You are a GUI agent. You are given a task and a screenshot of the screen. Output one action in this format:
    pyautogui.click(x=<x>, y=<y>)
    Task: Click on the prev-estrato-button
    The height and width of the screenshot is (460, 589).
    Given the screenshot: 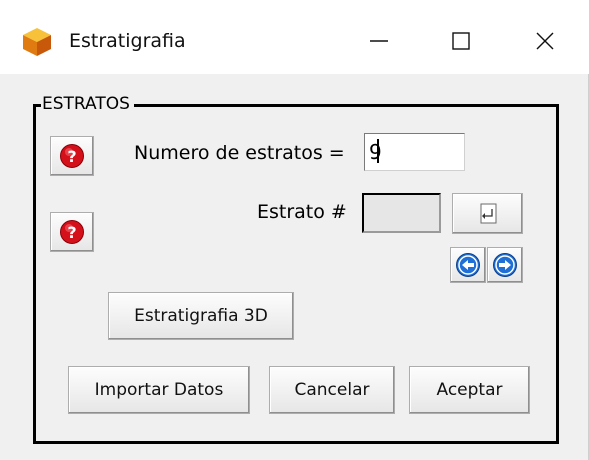 What is the action you would take?
    pyautogui.click(x=468, y=265)
    